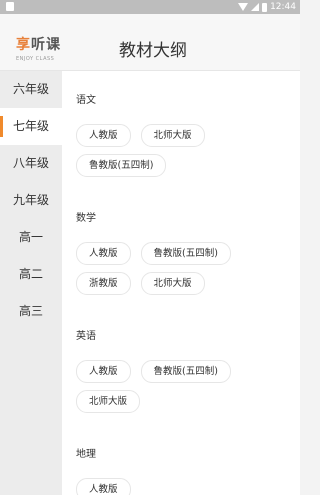 This screenshot has width=320, height=495. I want to click on status-bar: 12:44, so click(150, 7).